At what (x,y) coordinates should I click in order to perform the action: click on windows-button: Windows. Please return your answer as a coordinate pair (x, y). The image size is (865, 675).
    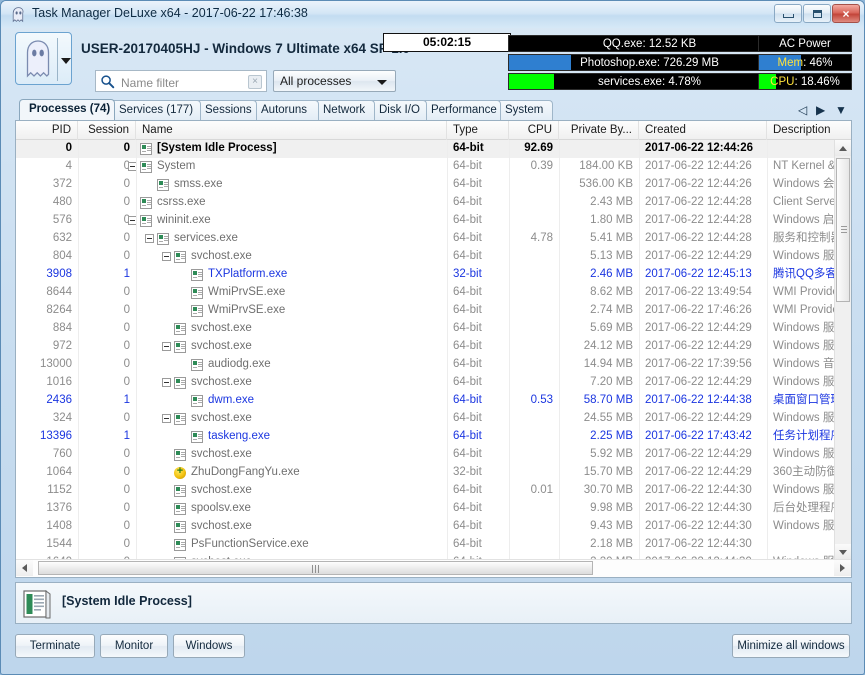
    Looking at the image, I should click on (209, 646).